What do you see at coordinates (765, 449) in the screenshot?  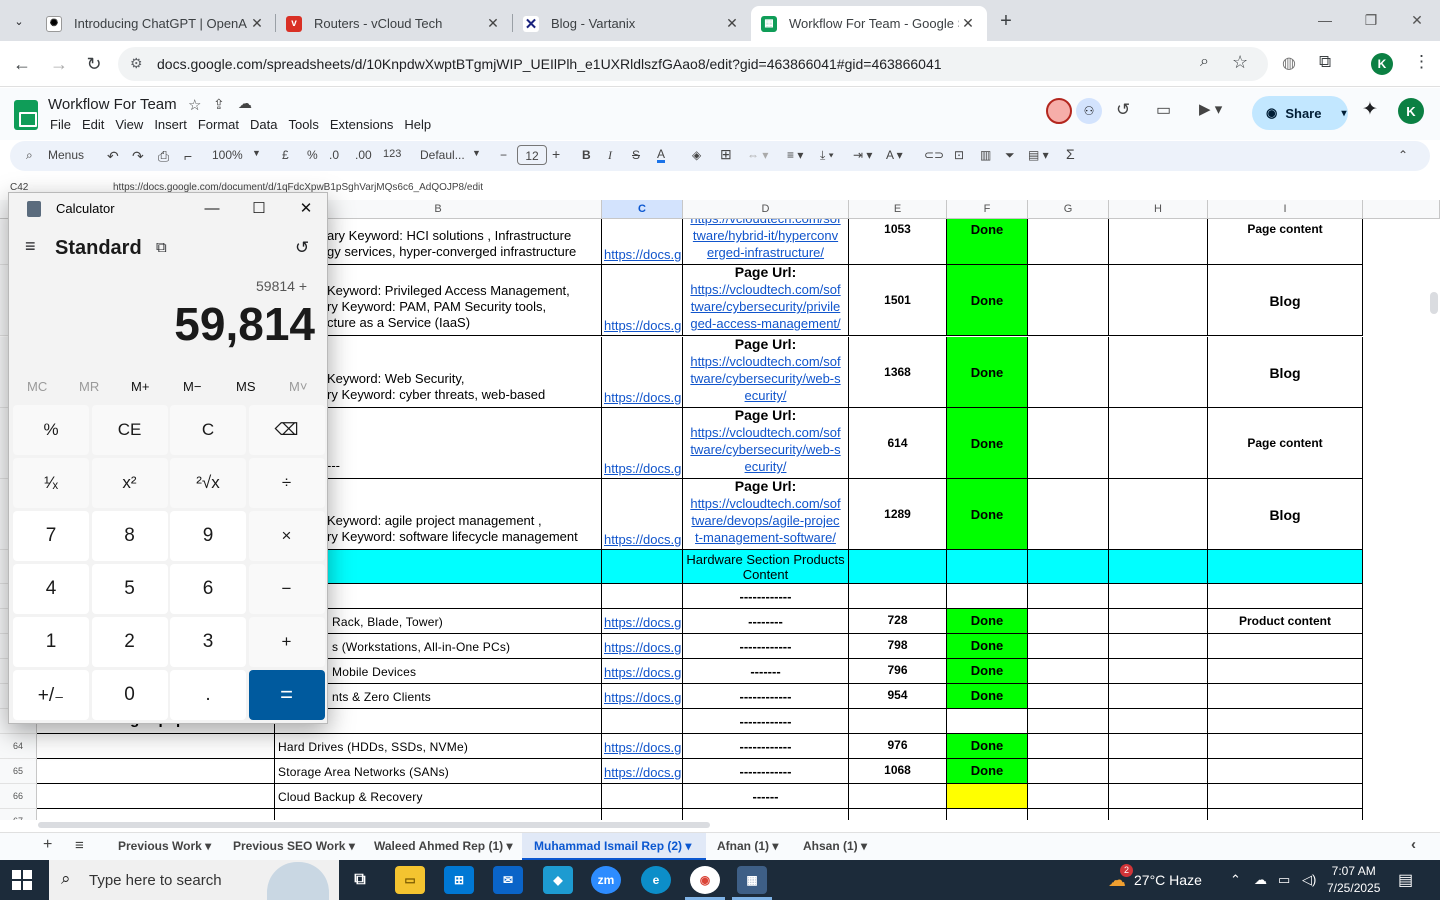 I see `page-url-link: tware/cybersecurity/web-s` at bounding box center [765, 449].